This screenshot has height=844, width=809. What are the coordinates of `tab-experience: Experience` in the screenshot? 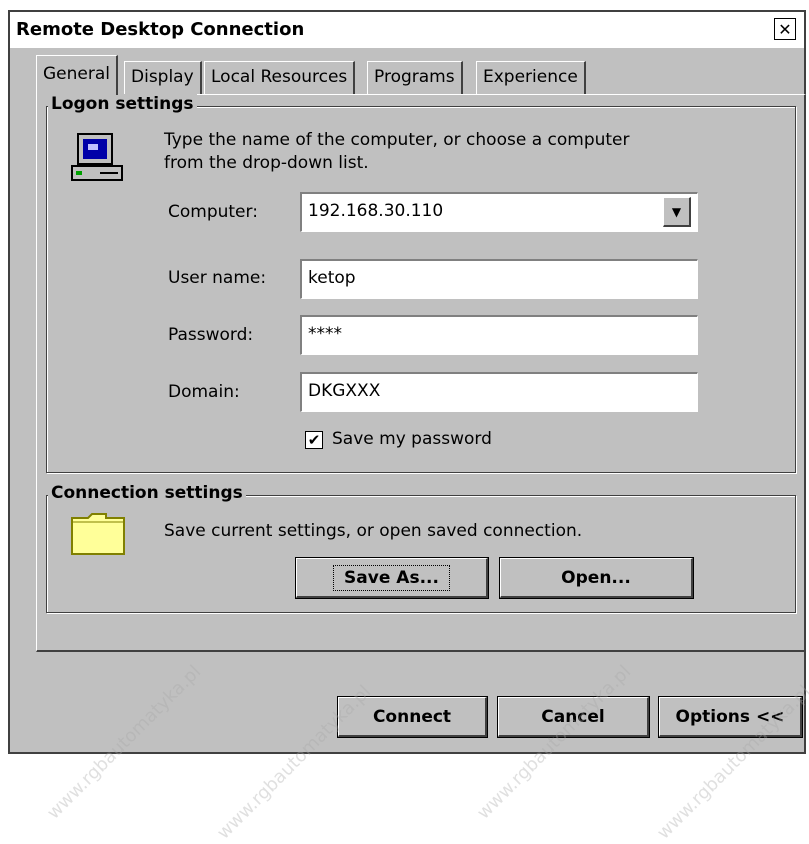 It's located at (531, 77).